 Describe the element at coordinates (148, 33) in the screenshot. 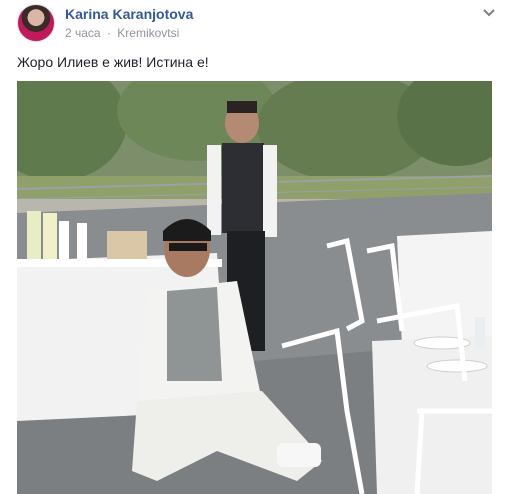

I see `post-location-link: Kremikovtsi` at that location.